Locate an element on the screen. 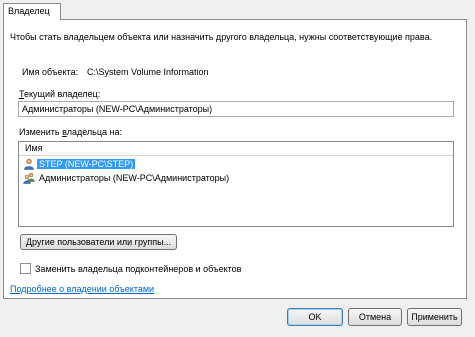  tab-strip: Владелец is located at coordinates (237, 10).